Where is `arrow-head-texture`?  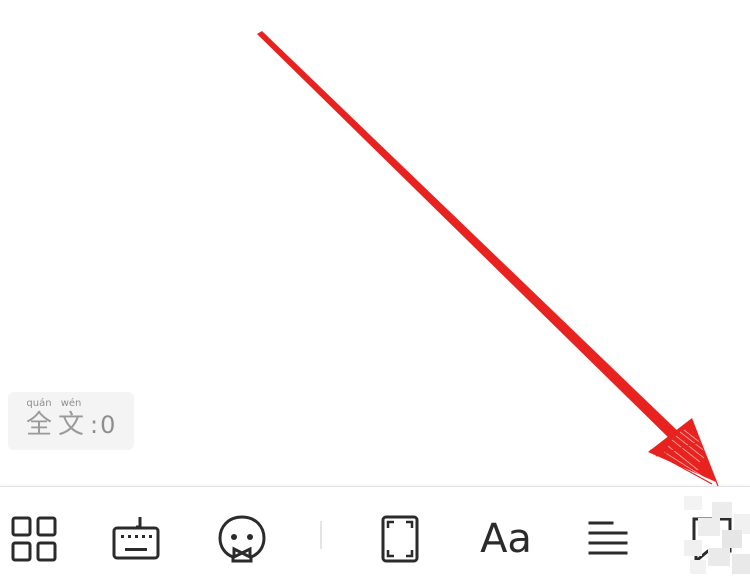
arrow-head-texture is located at coordinates (685, 453).